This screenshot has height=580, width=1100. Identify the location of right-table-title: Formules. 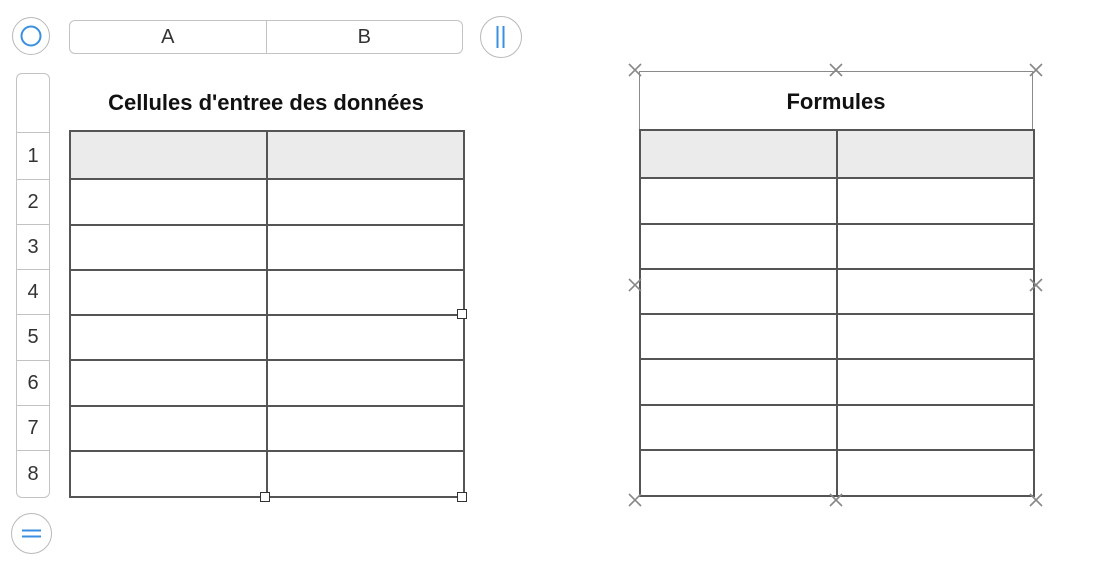
(836, 102).